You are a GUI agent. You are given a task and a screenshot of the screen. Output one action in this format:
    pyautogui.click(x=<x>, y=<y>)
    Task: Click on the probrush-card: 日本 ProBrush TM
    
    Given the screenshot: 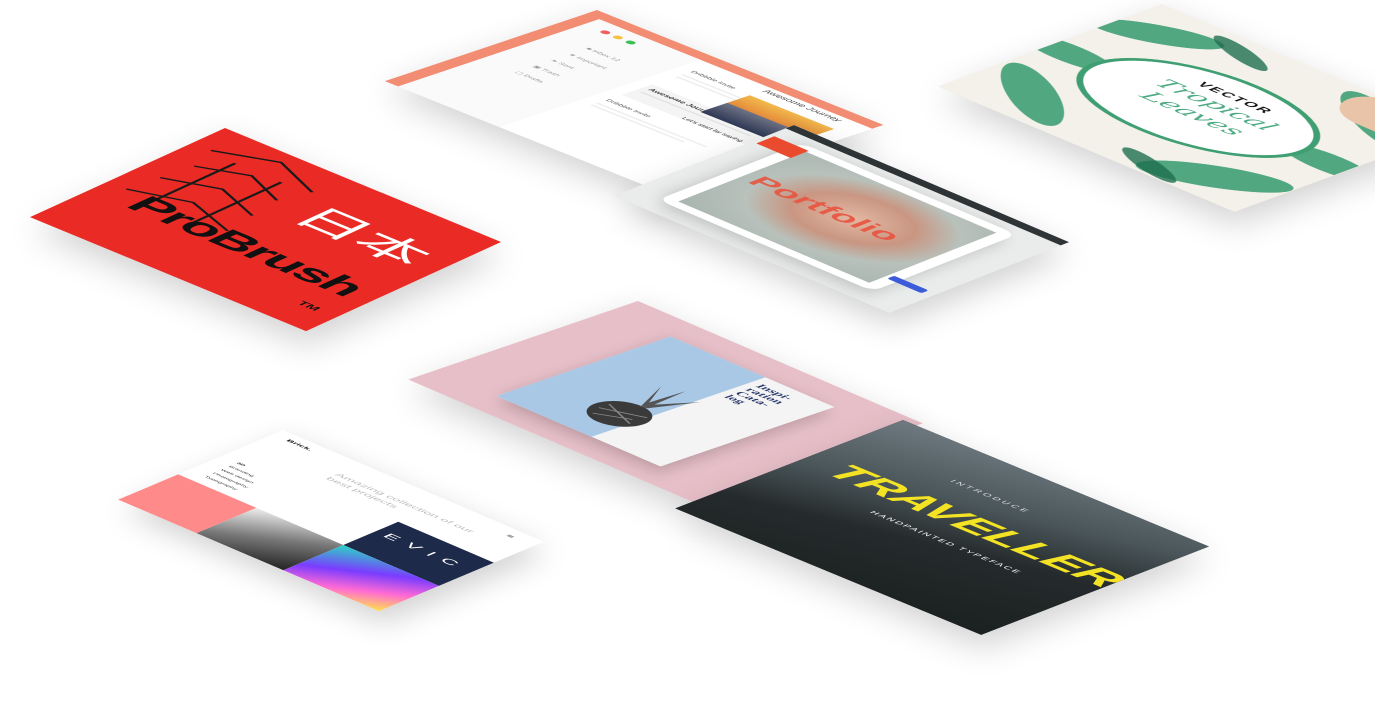 What is the action you would take?
    pyautogui.click(x=265, y=230)
    